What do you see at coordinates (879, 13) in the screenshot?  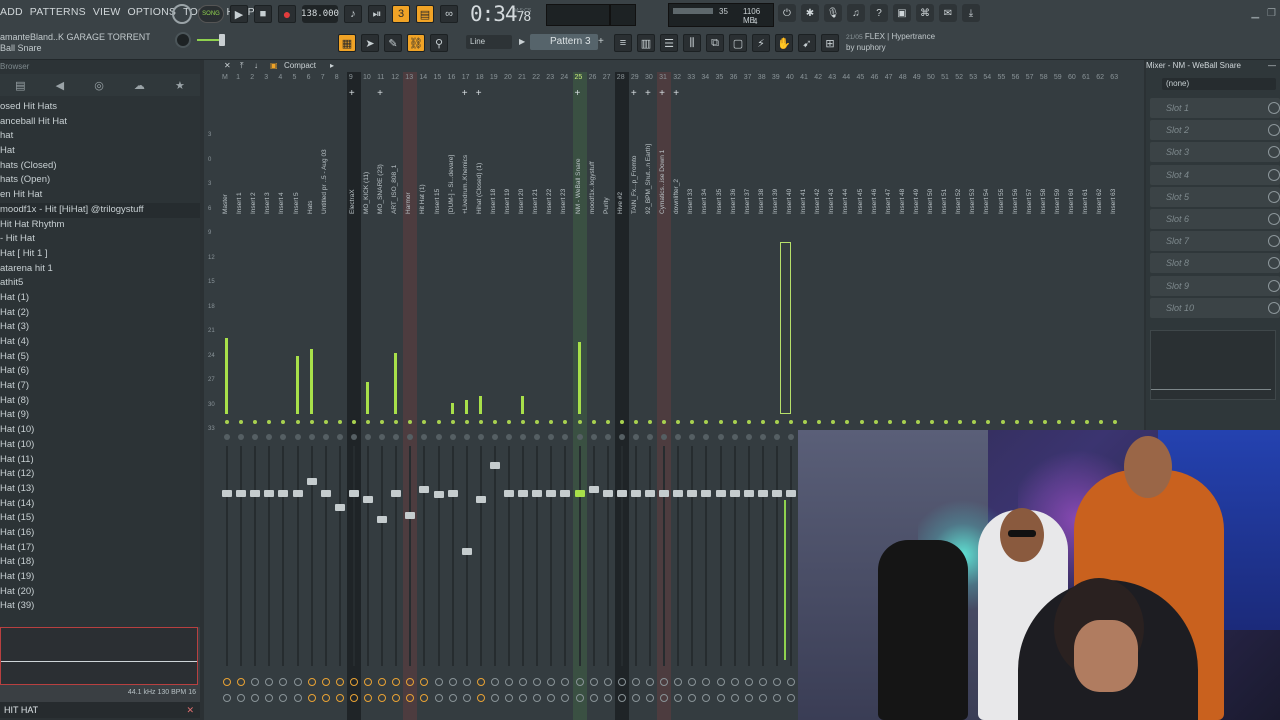 I see `help-button: ?` at bounding box center [879, 13].